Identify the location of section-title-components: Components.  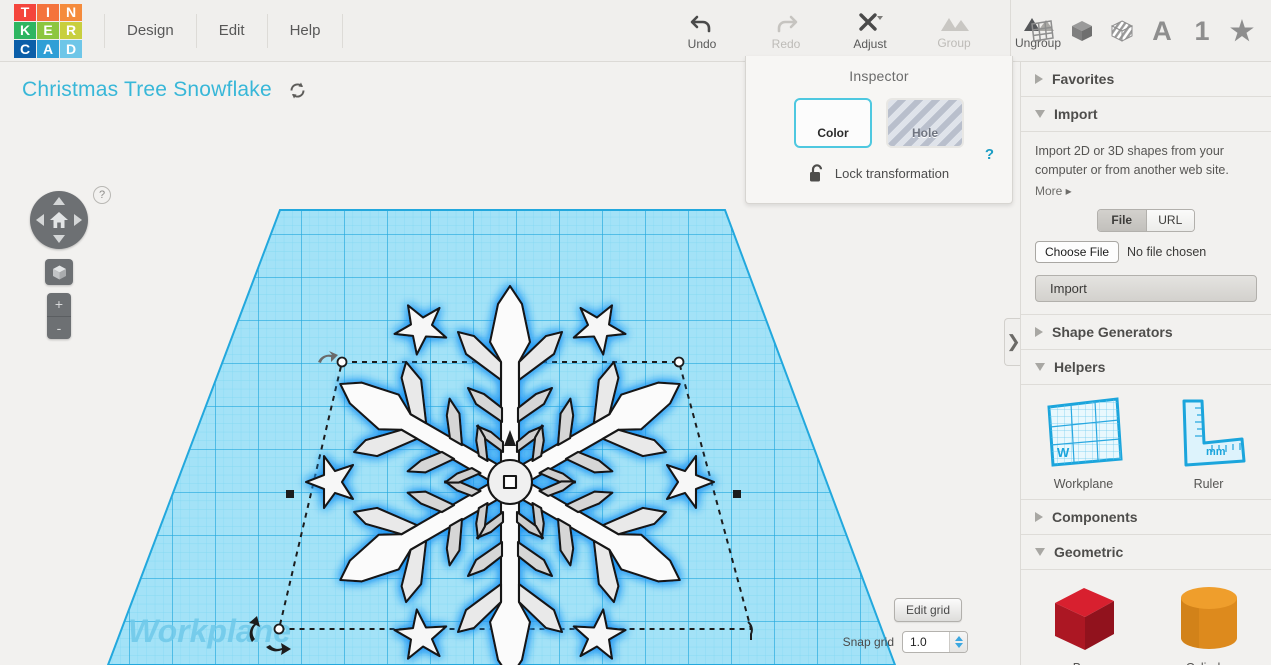
(1095, 516).